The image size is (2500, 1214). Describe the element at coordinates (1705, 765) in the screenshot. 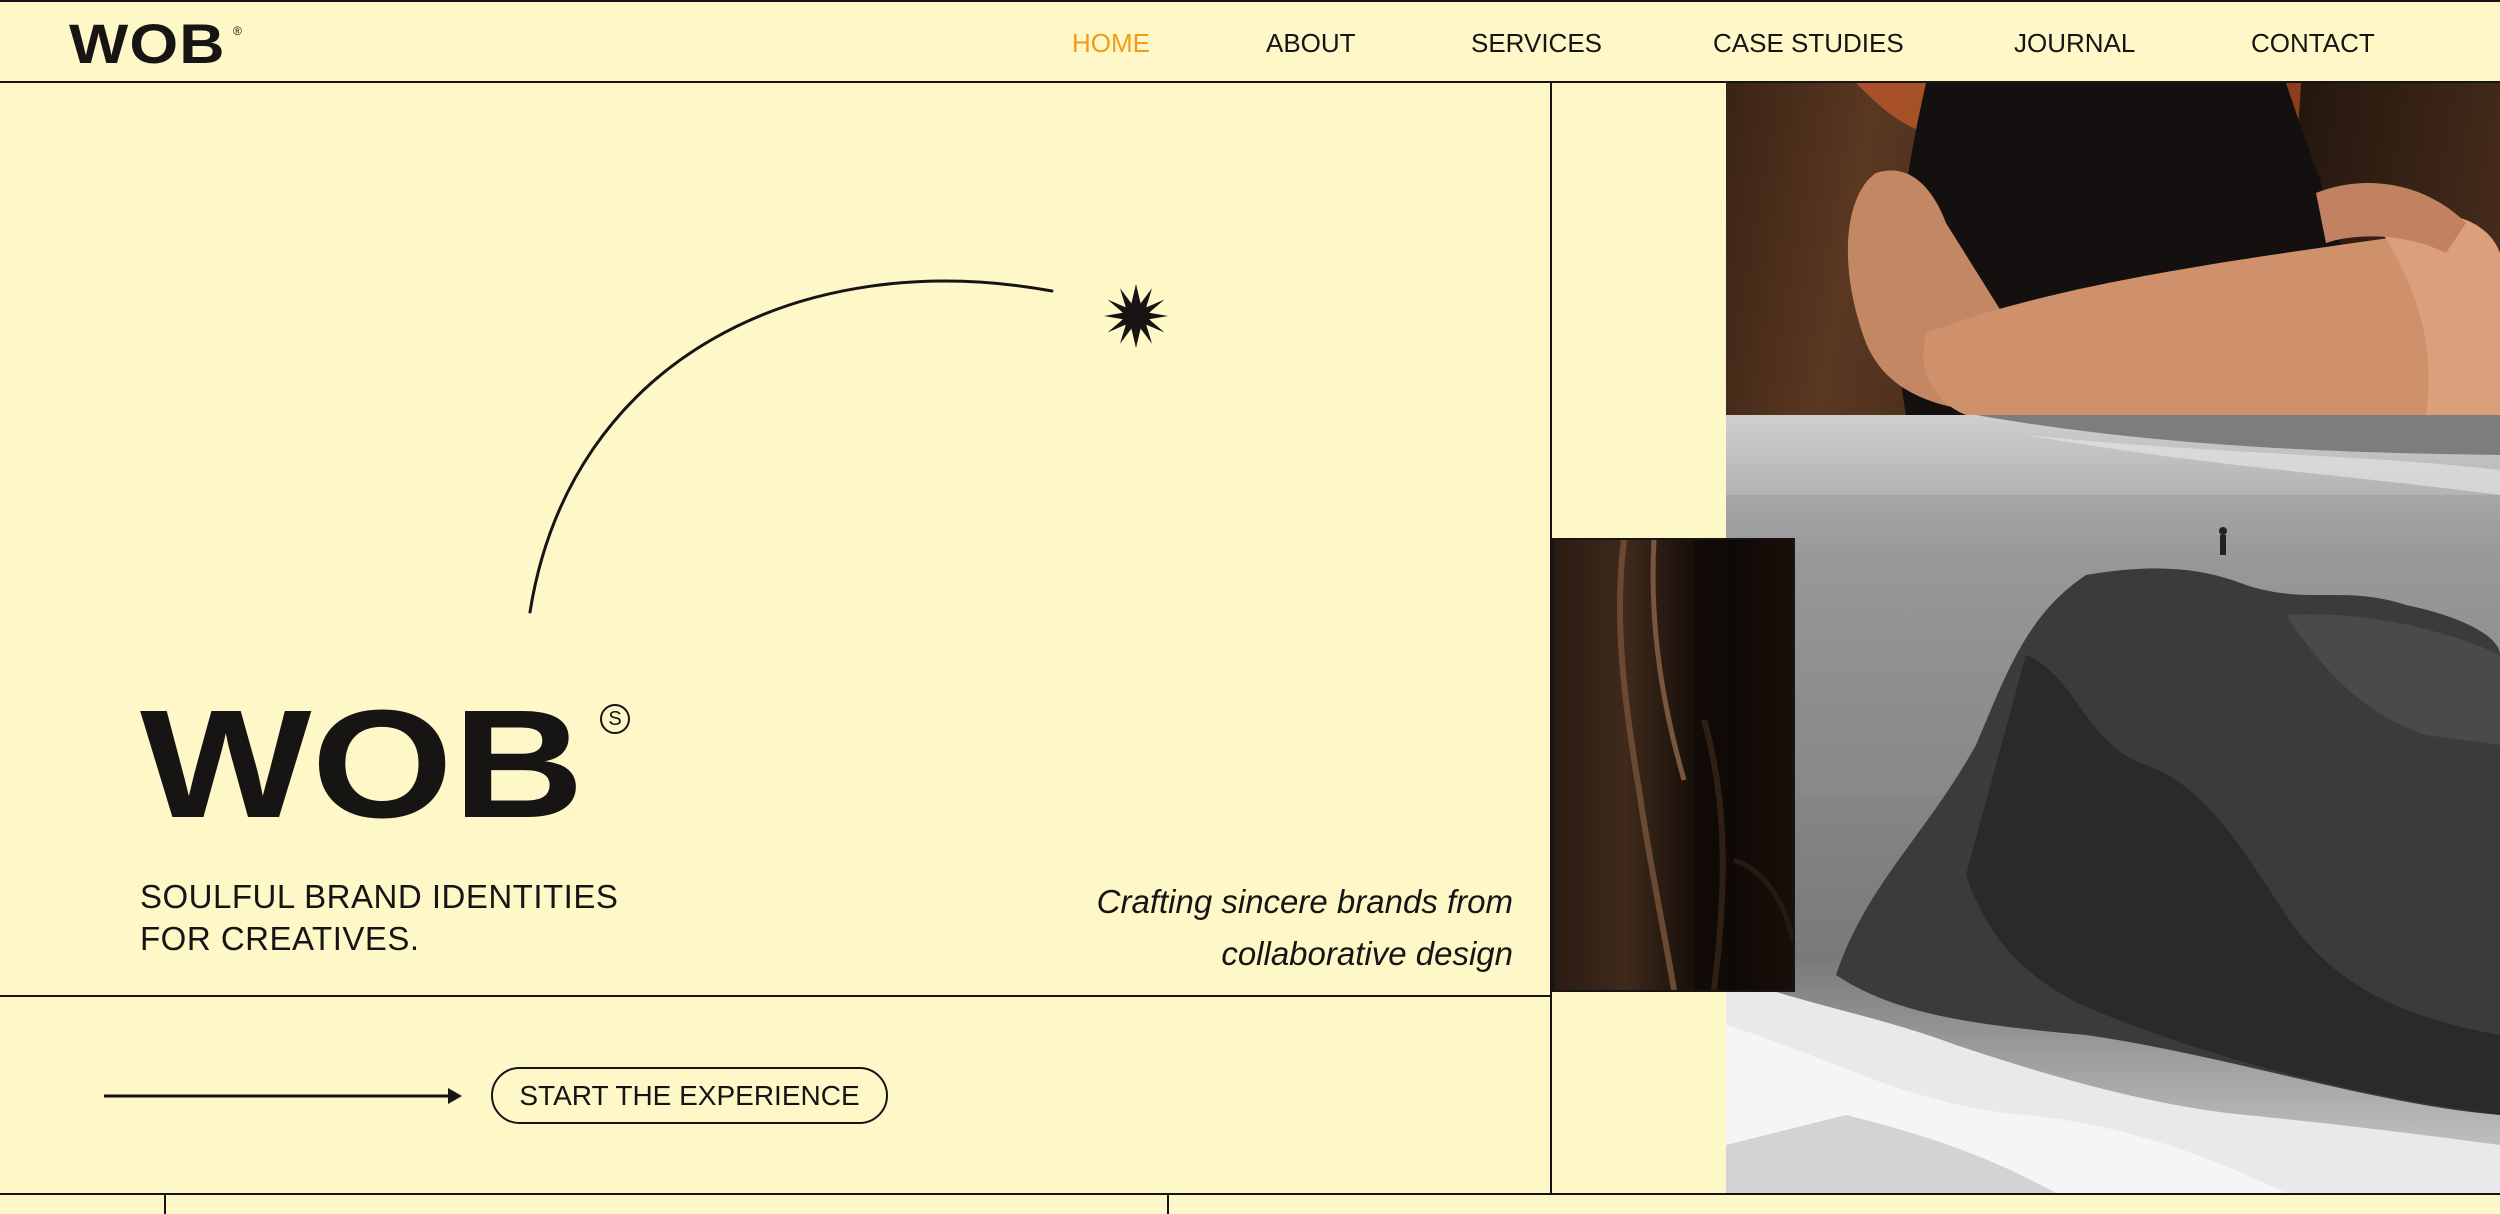

I see `photo-chair-shapes` at that location.